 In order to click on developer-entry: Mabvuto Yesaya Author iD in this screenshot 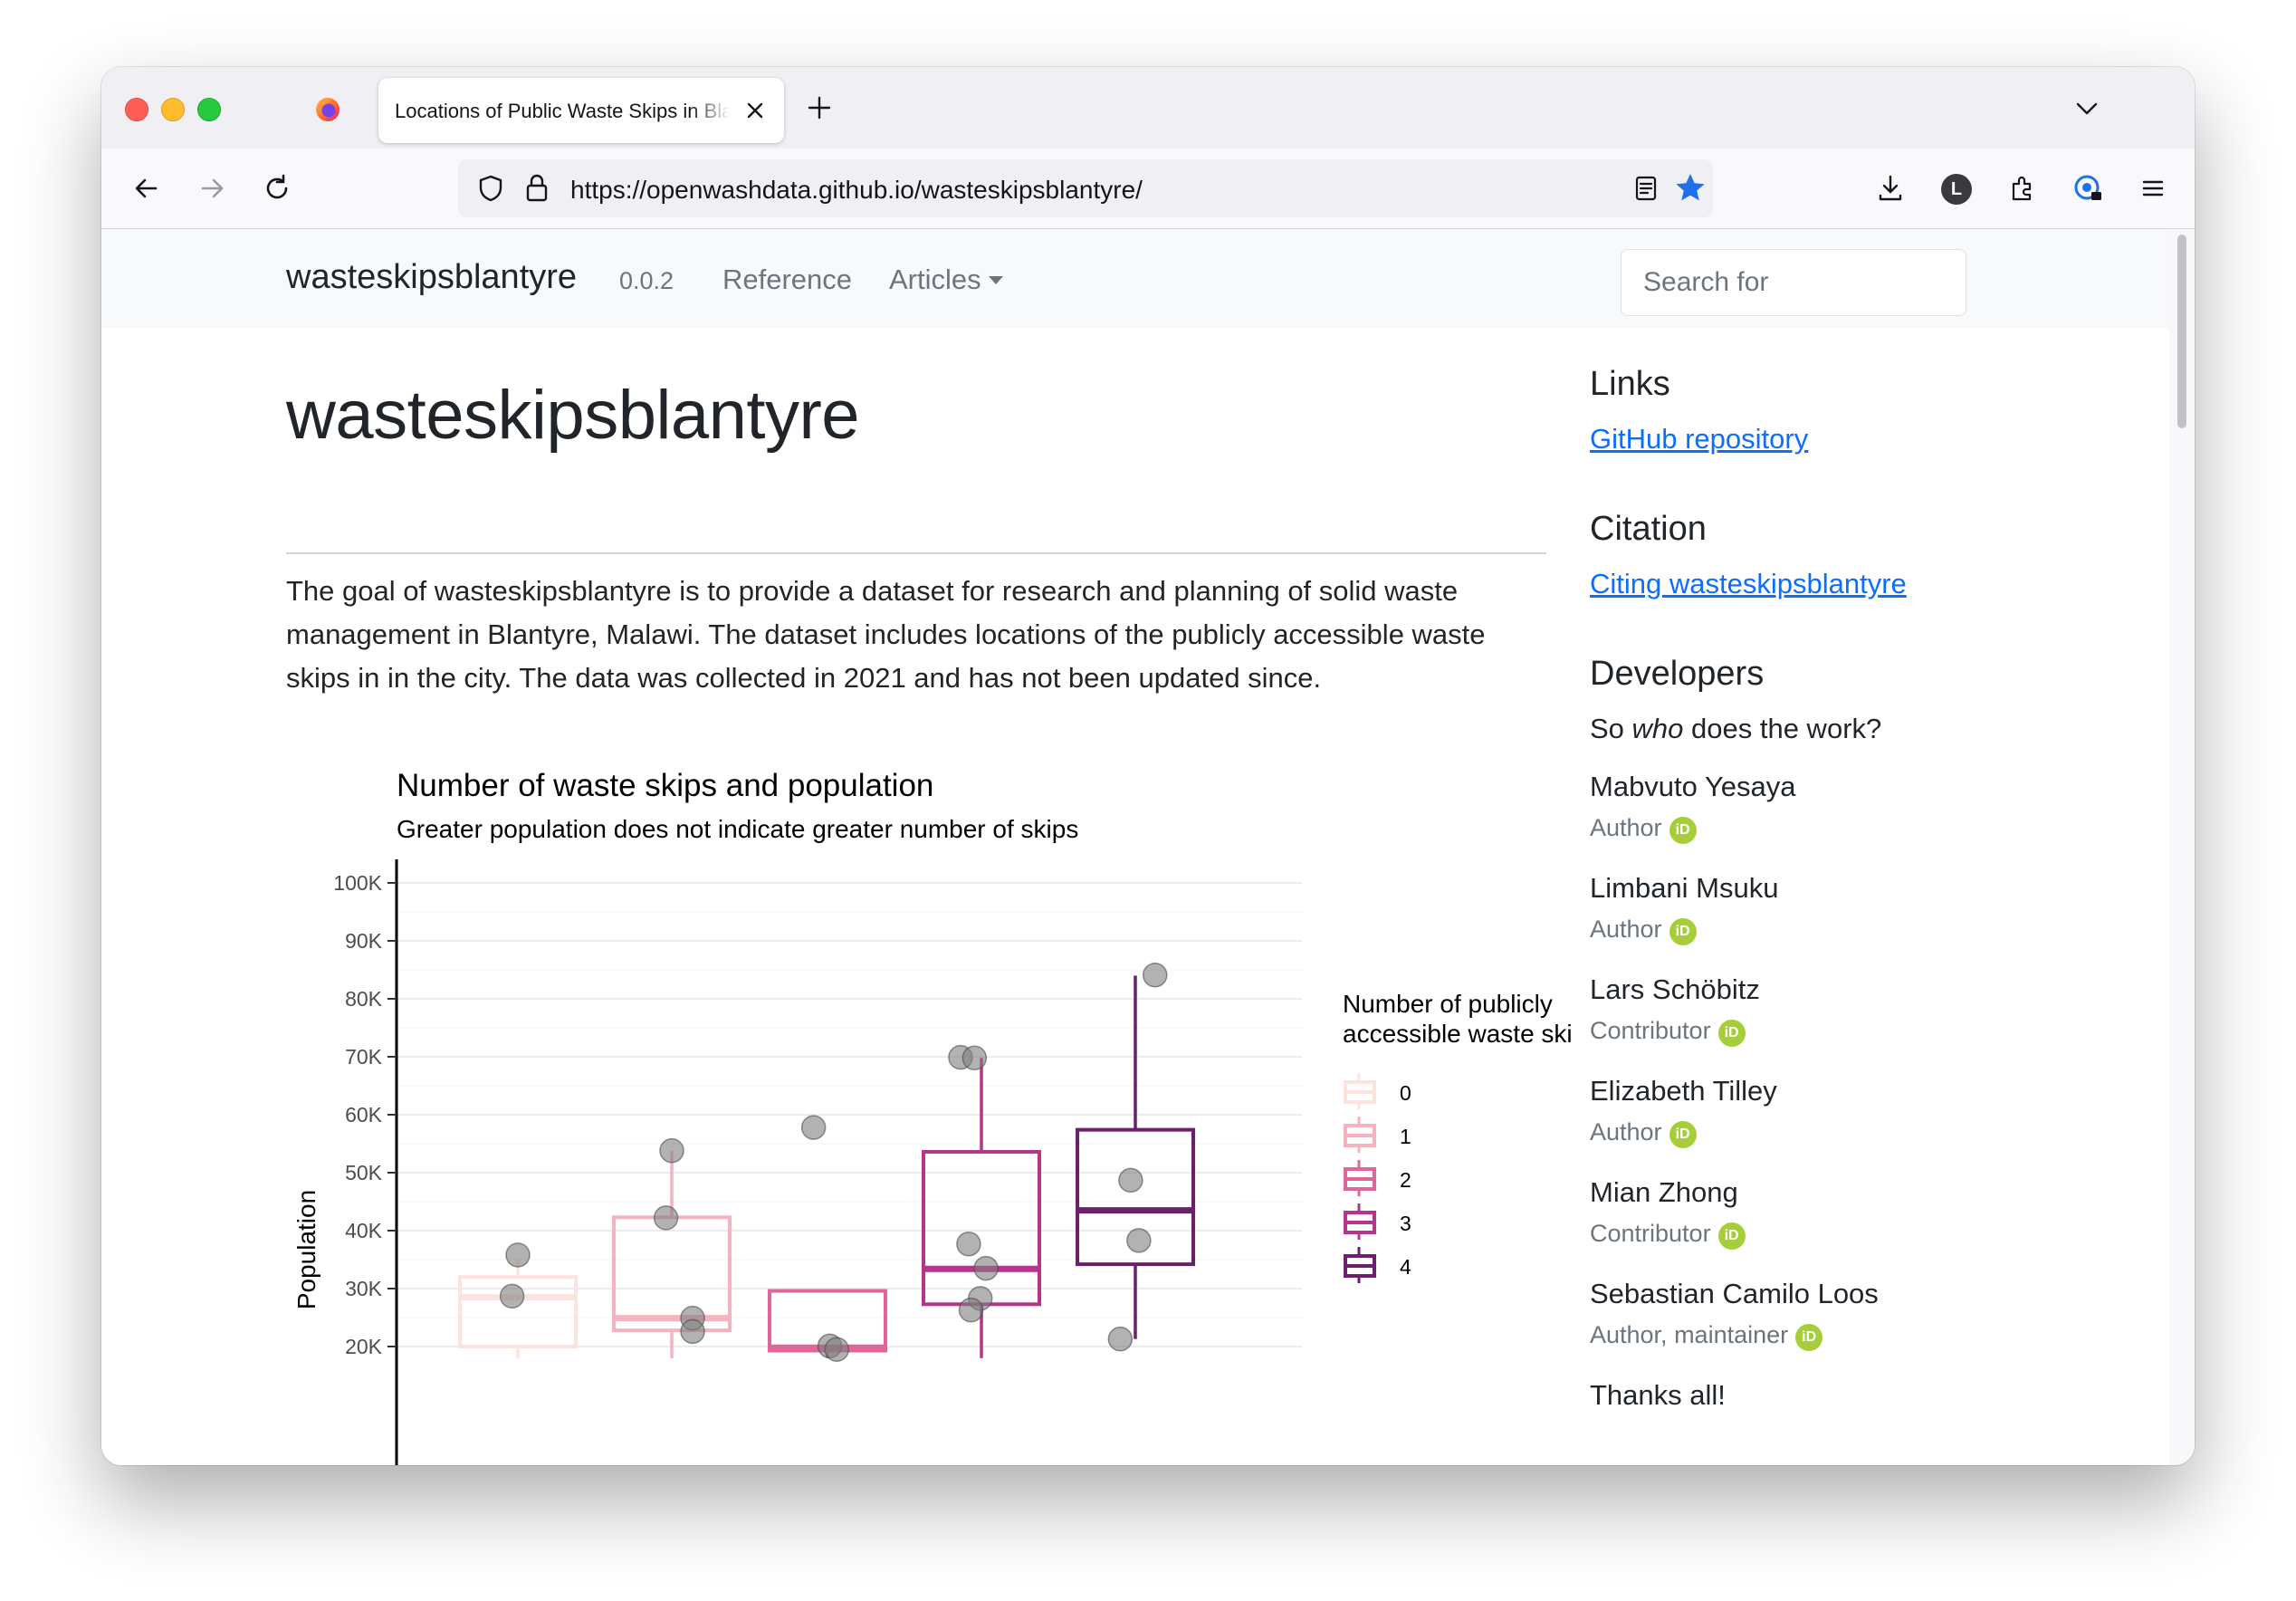, I will do `click(1693, 807)`.